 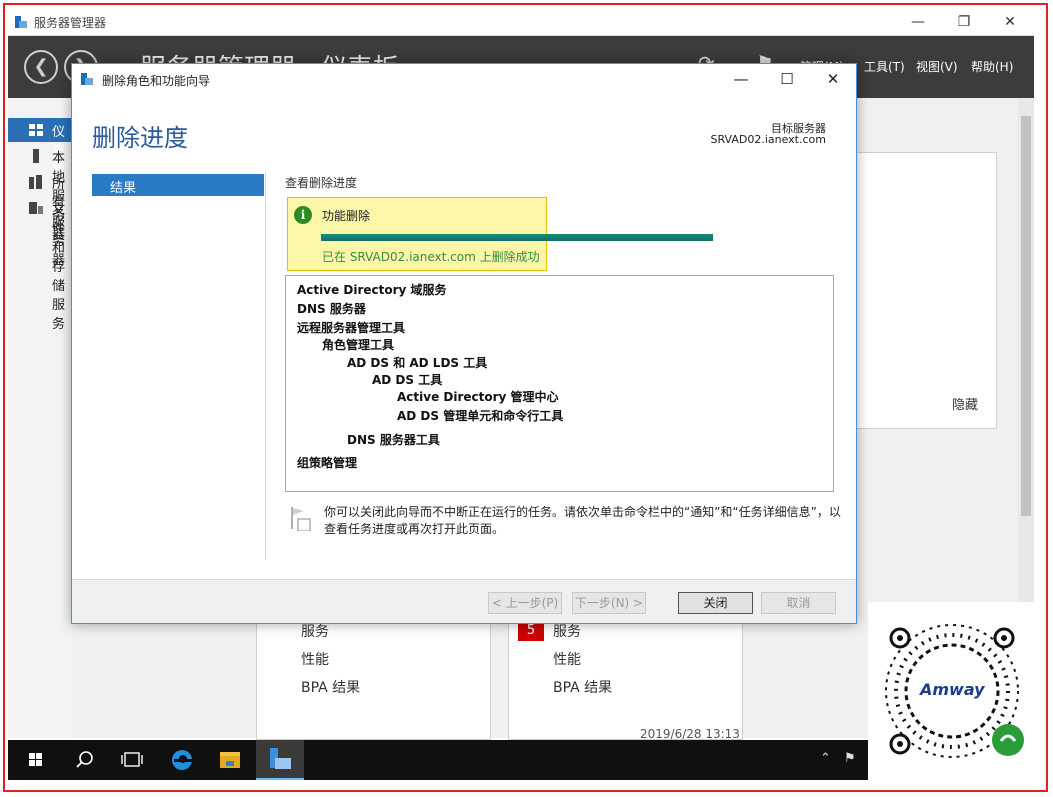 What do you see at coordinates (965, 403) in the screenshot?
I see `hide-link: 隐藏` at bounding box center [965, 403].